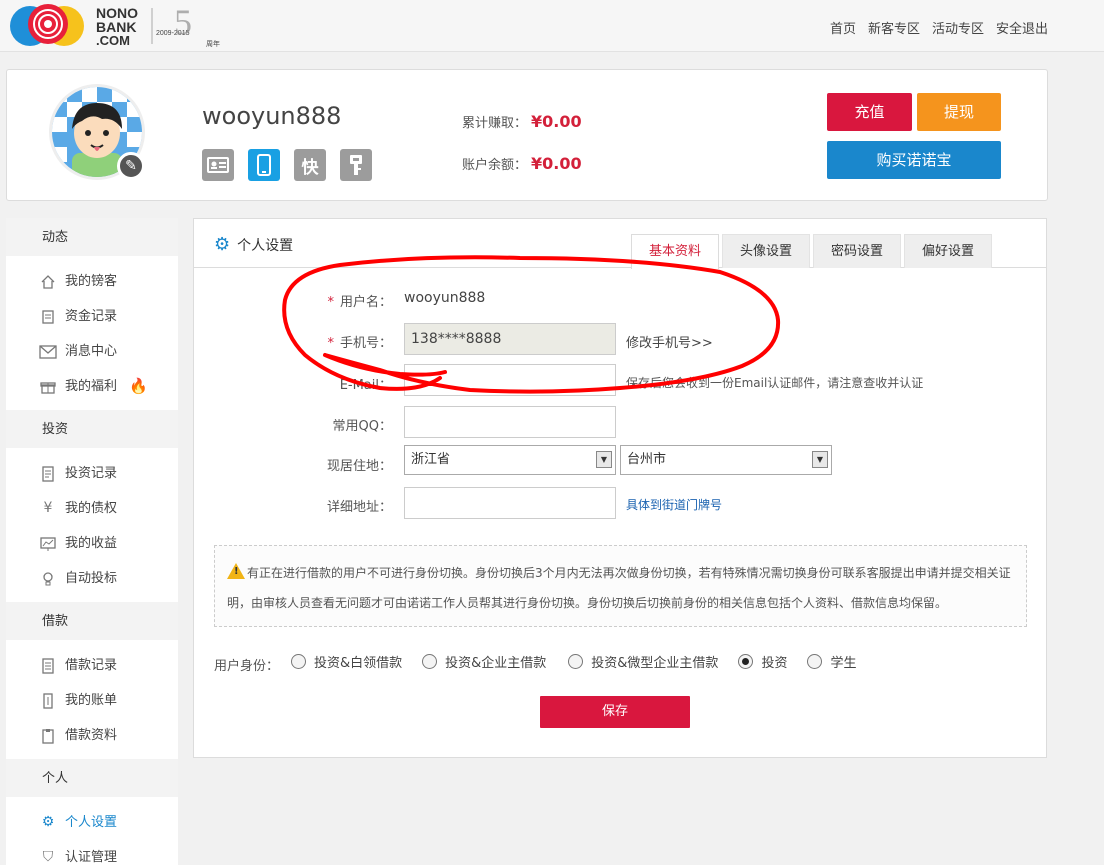 This screenshot has width=1104, height=865. What do you see at coordinates (48, 579) in the screenshot?
I see `bulb-icon` at bounding box center [48, 579].